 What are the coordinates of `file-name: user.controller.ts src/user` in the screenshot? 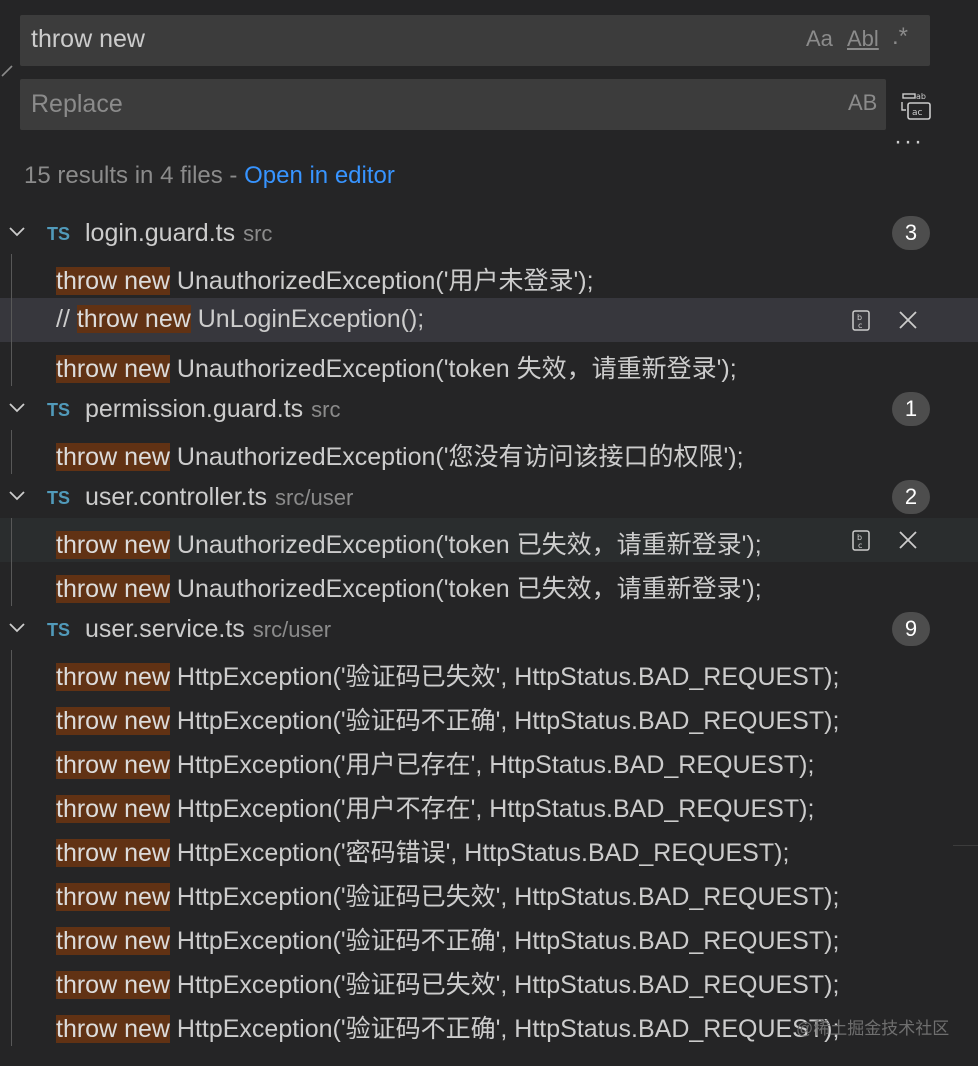 It's located at (219, 497).